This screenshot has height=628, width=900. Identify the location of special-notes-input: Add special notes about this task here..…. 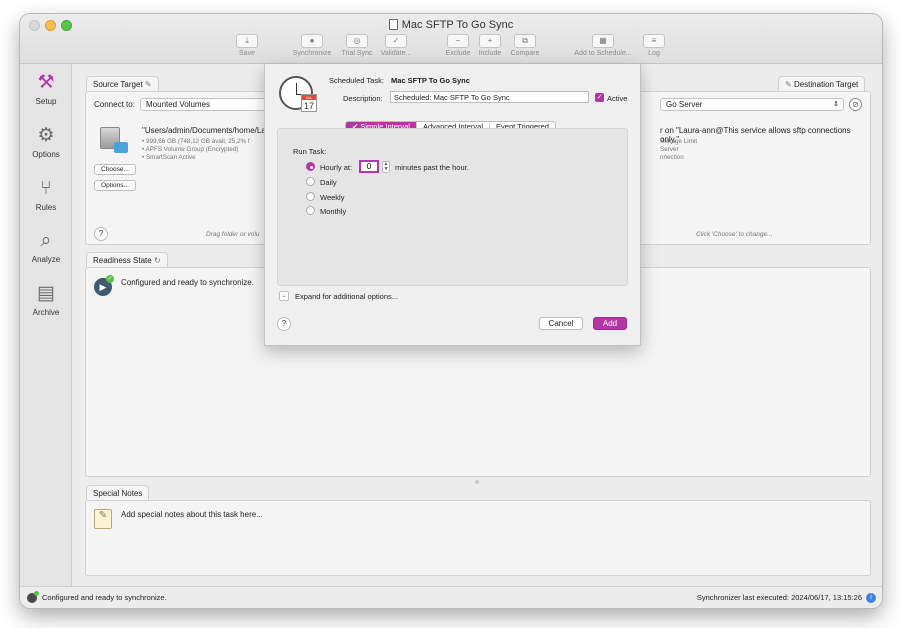
(192, 514).